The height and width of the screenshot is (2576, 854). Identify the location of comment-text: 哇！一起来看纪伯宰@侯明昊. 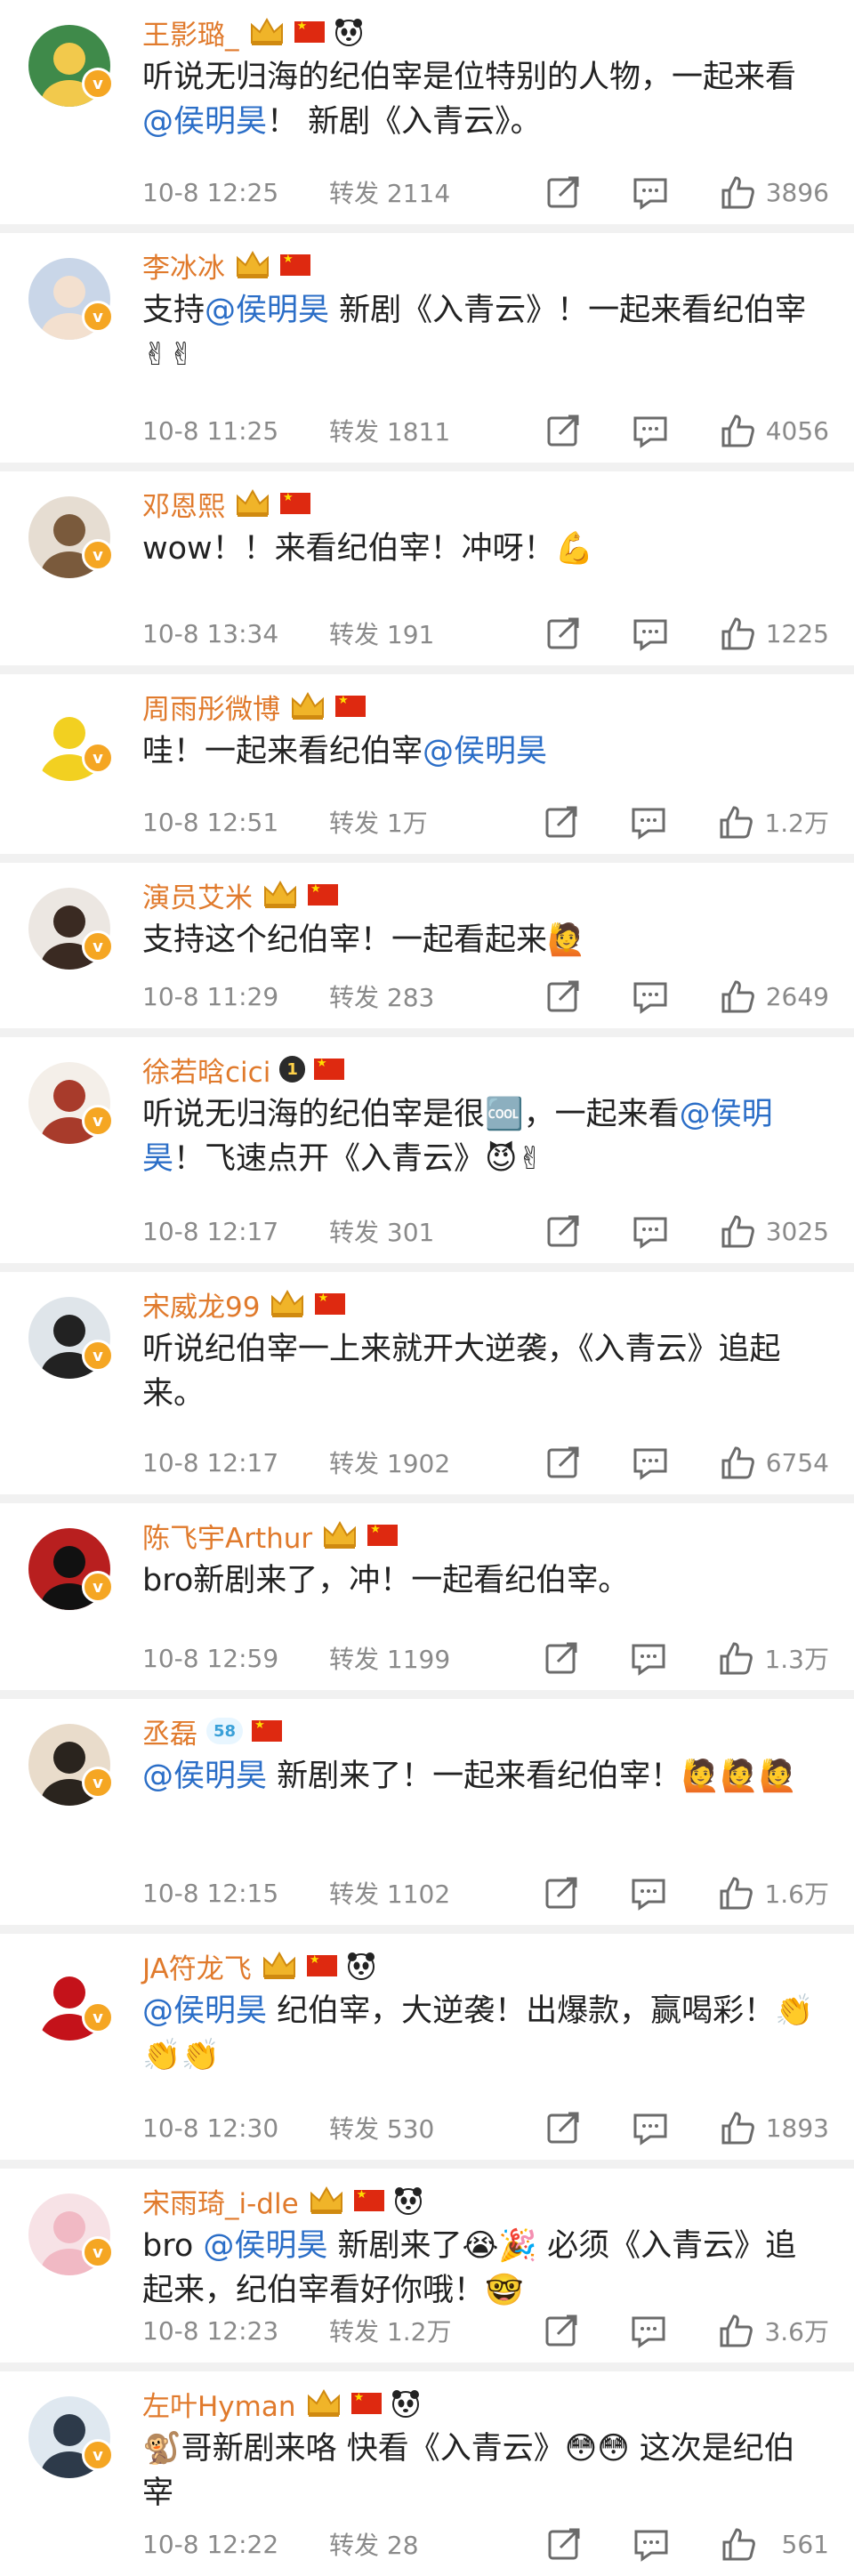
(345, 751).